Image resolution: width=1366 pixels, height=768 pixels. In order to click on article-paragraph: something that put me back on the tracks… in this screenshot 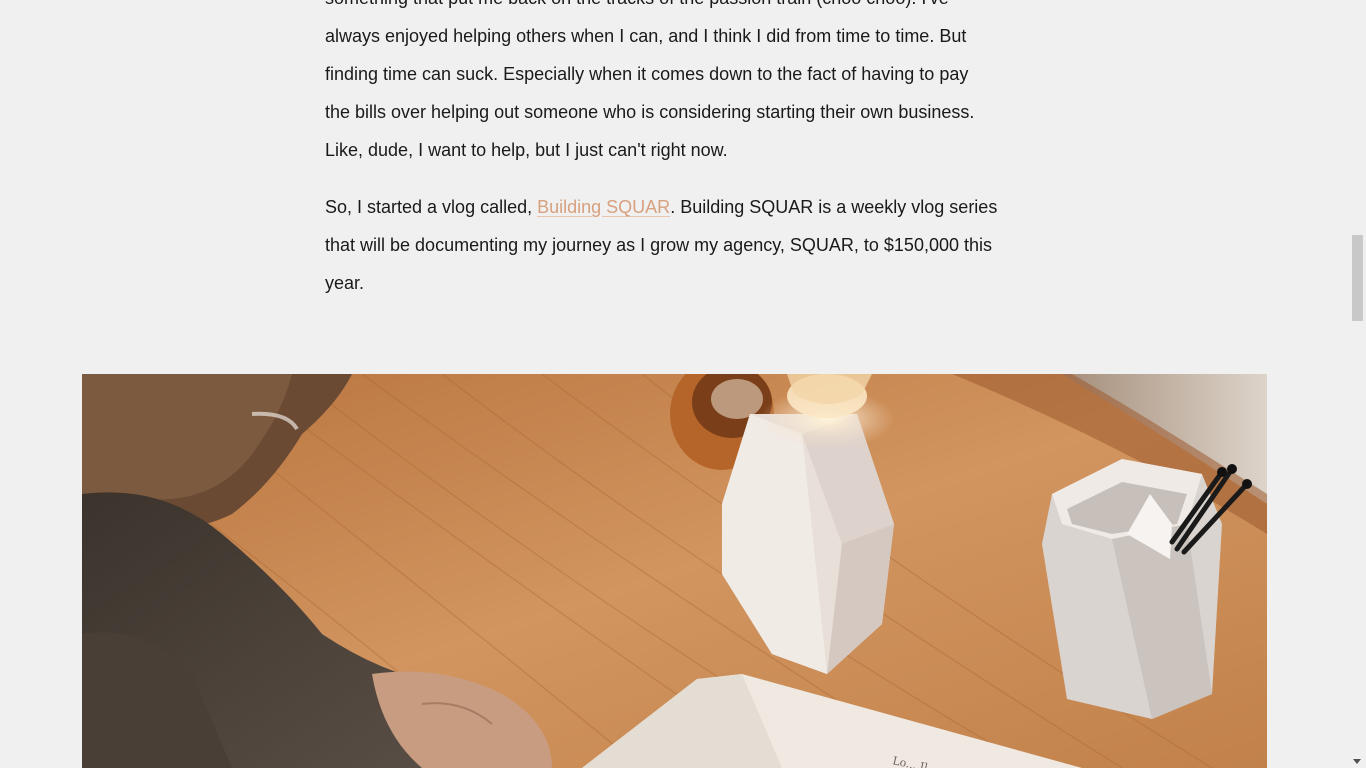, I will do `click(675, 84)`.